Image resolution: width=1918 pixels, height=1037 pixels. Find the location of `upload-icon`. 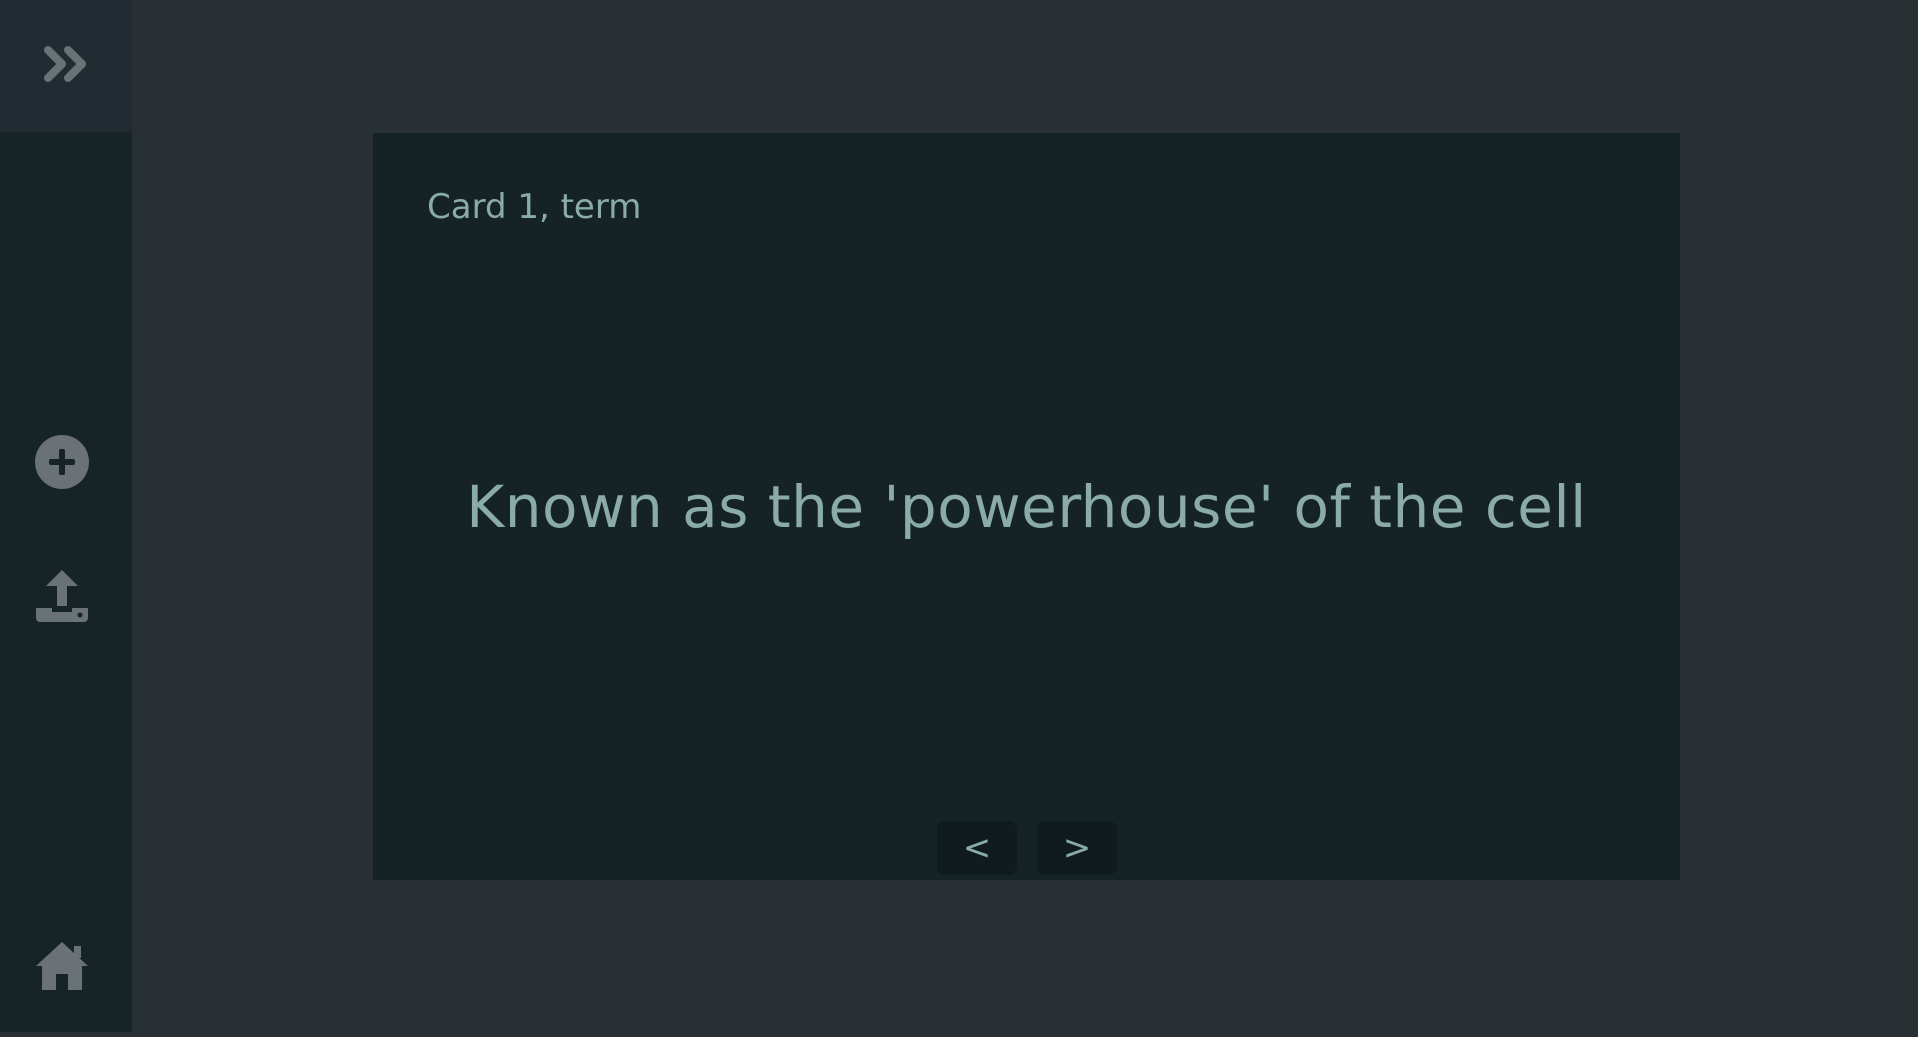

upload-icon is located at coordinates (62, 598).